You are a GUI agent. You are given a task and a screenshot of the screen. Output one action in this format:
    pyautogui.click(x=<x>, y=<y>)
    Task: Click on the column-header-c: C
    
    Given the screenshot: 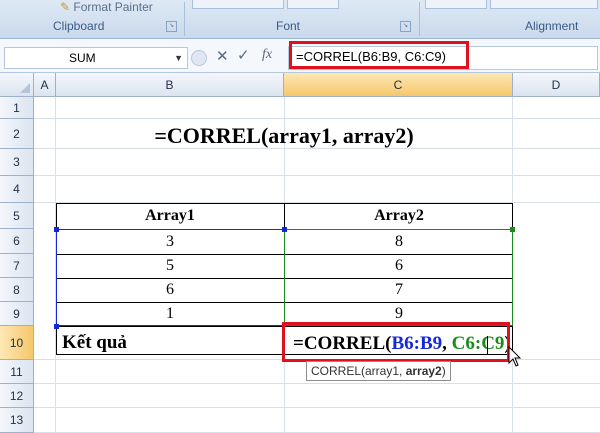 What is the action you would take?
    pyautogui.click(x=398, y=85)
    